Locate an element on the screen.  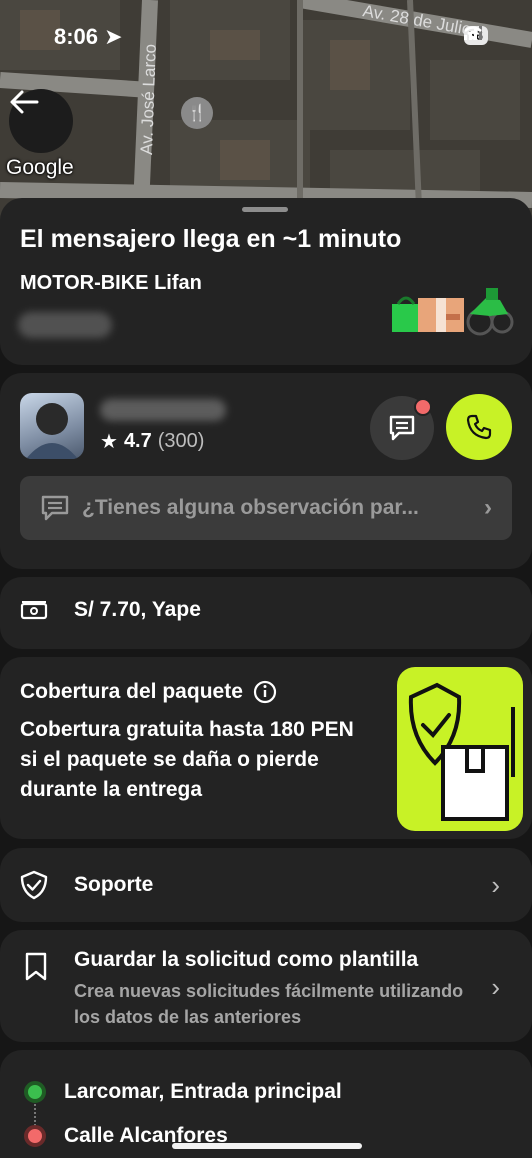
payment-row: S/ 7.70, Yape is located at coordinates (110, 610).